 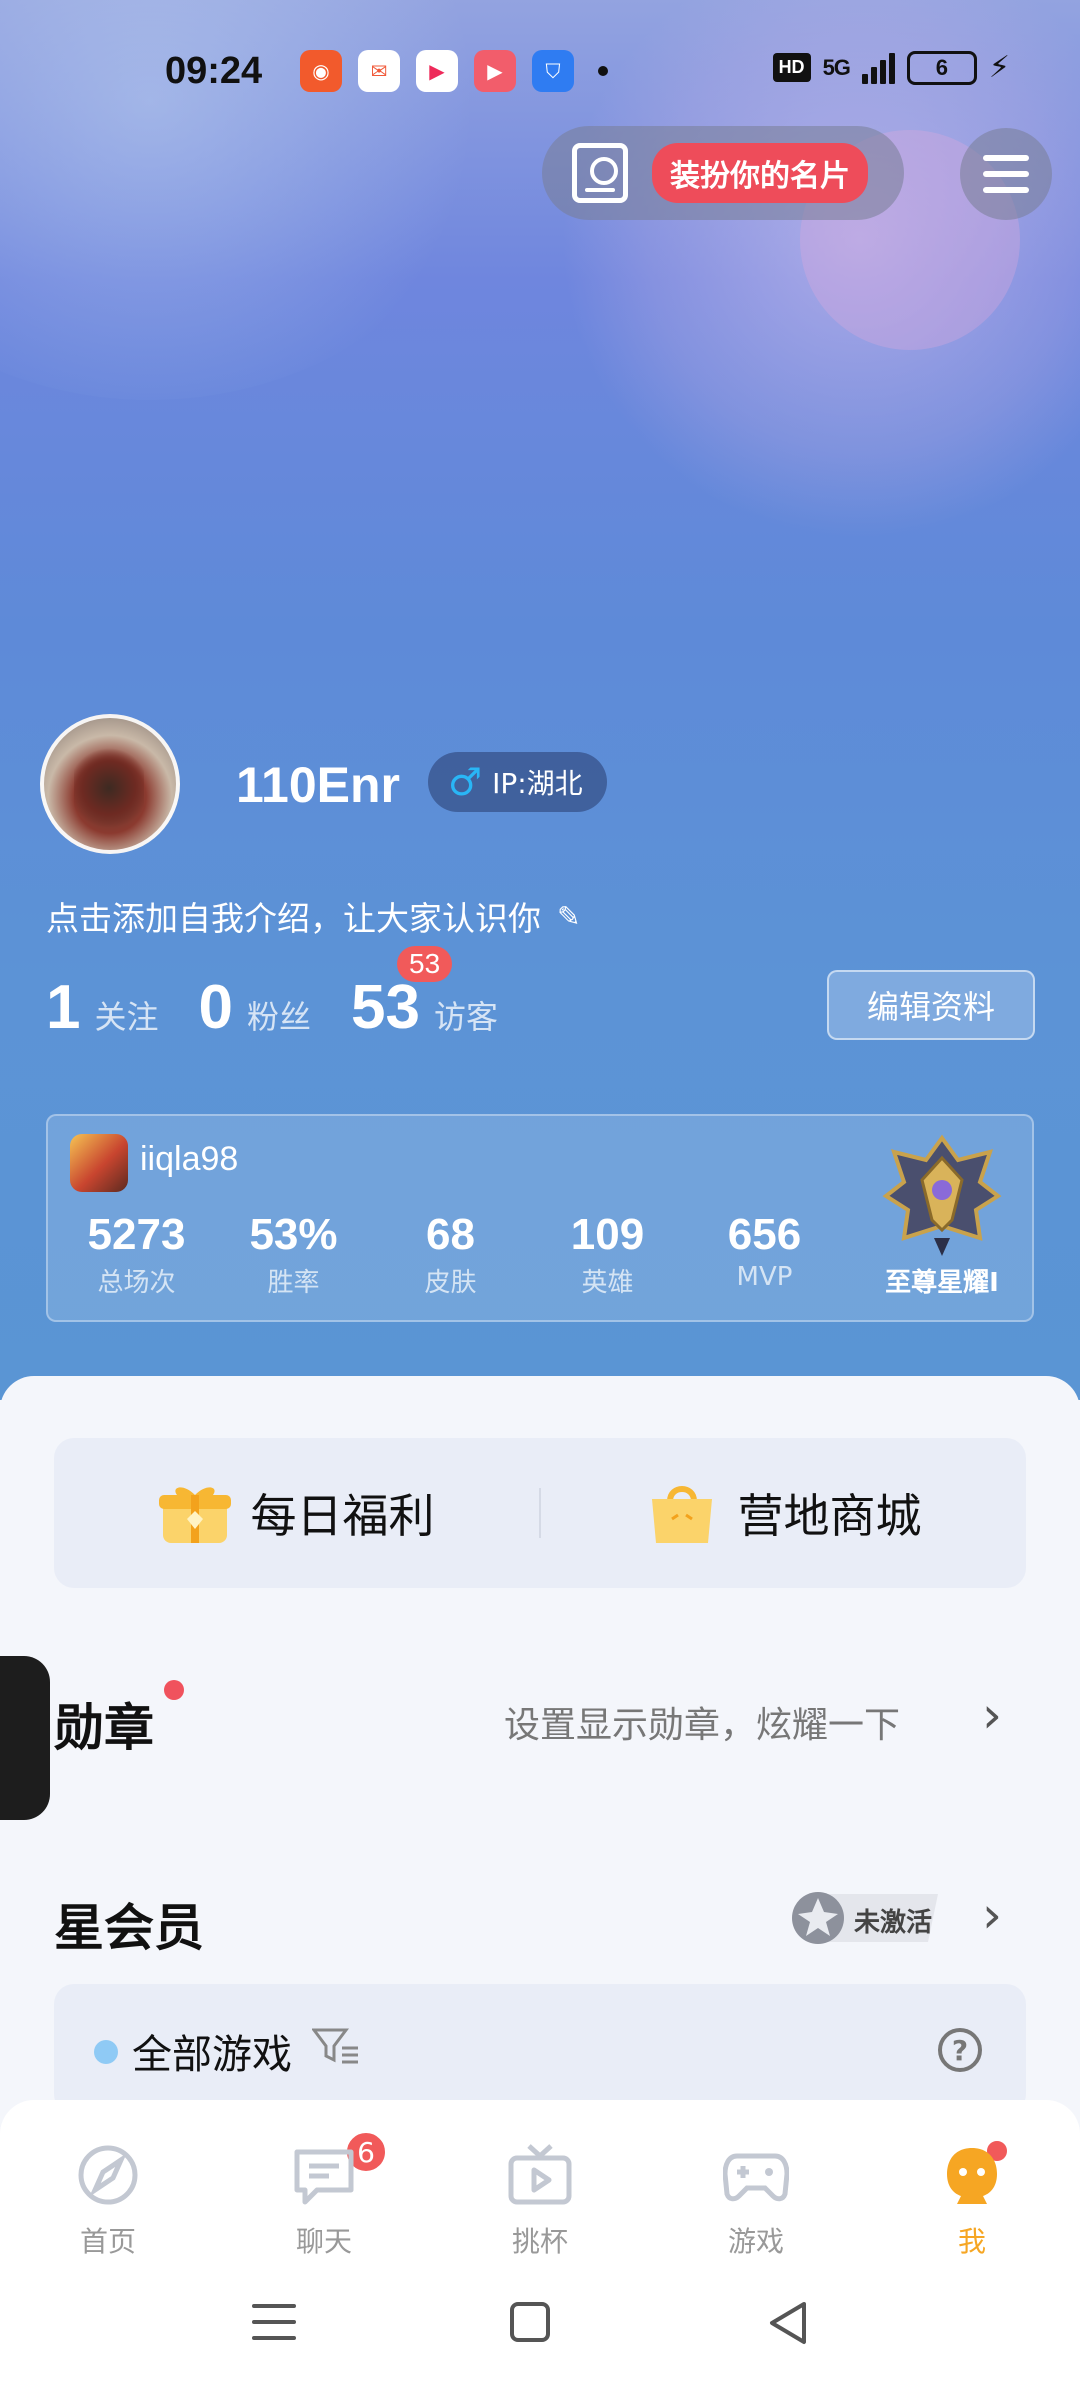 What do you see at coordinates (214, 71) in the screenshot?
I see `status-time: 09:24` at bounding box center [214, 71].